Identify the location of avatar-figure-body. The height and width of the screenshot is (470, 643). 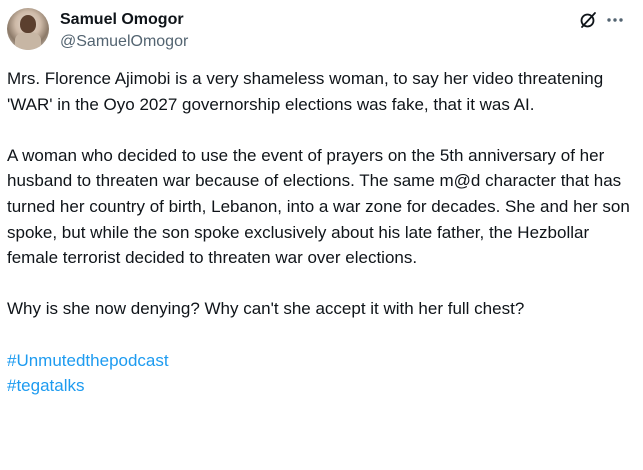
(28, 41).